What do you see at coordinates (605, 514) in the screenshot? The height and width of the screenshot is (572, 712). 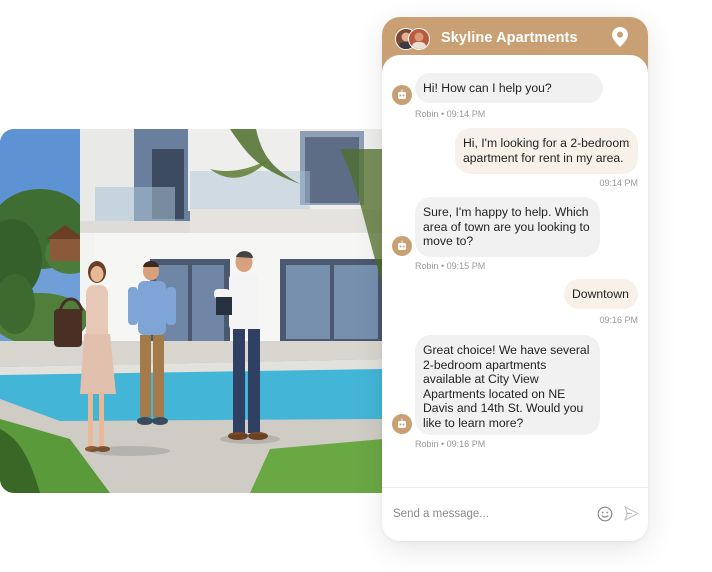 I see `emoji-icon` at bounding box center [605, 514].